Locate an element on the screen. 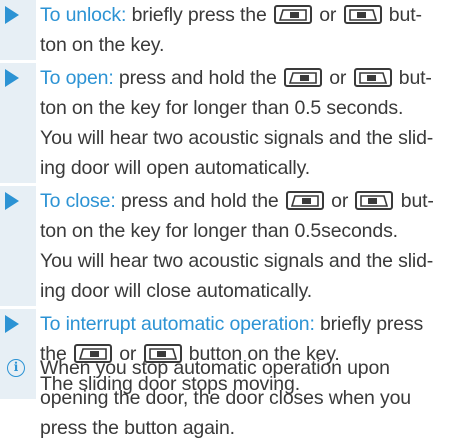 The image size is (464, 443). instruction-lead: To interrupt automatic operation: is located at coordinates (177, 324).